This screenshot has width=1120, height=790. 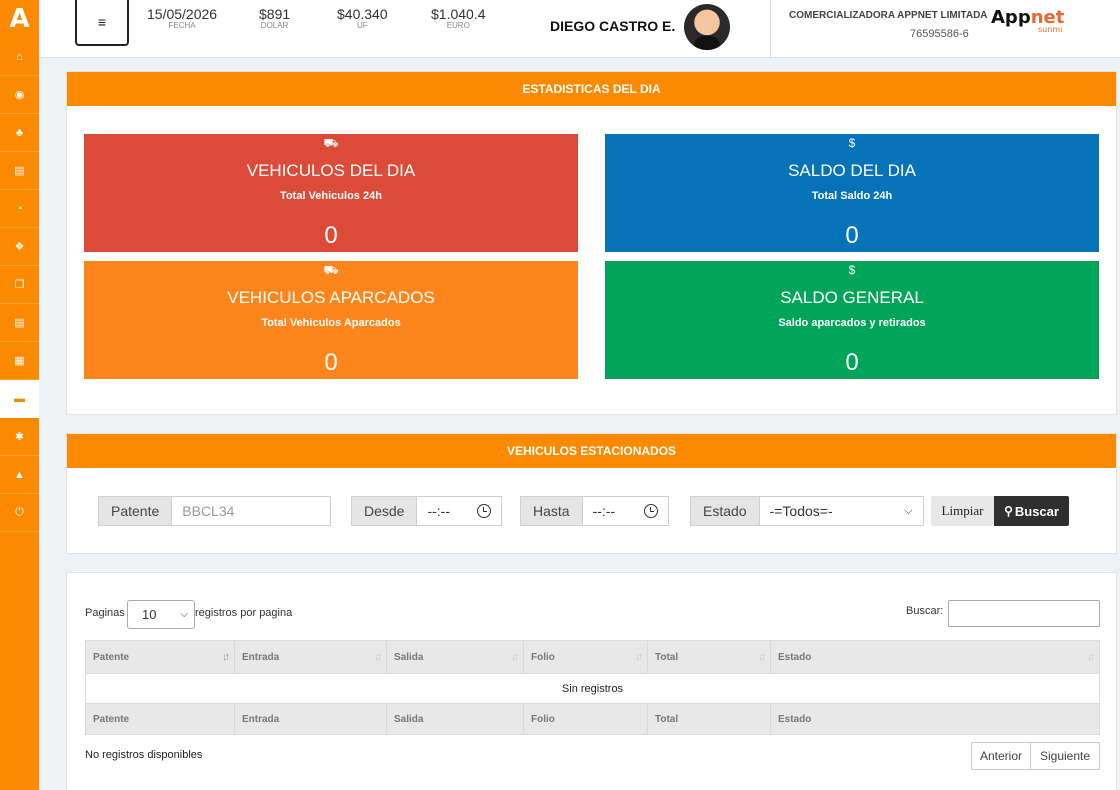 I want to click on hasta-time-input: --:--, so click(x=625, y=511).